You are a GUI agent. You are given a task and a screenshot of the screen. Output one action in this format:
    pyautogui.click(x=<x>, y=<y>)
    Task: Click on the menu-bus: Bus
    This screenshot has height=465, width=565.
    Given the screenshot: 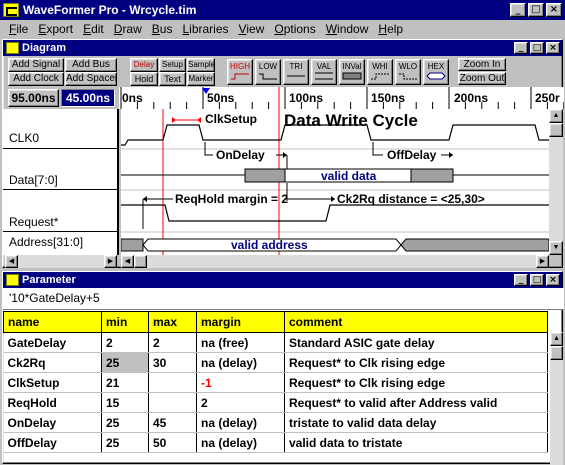 What is the action you would take?
    pyautogui.click(x=162, y=29)
    